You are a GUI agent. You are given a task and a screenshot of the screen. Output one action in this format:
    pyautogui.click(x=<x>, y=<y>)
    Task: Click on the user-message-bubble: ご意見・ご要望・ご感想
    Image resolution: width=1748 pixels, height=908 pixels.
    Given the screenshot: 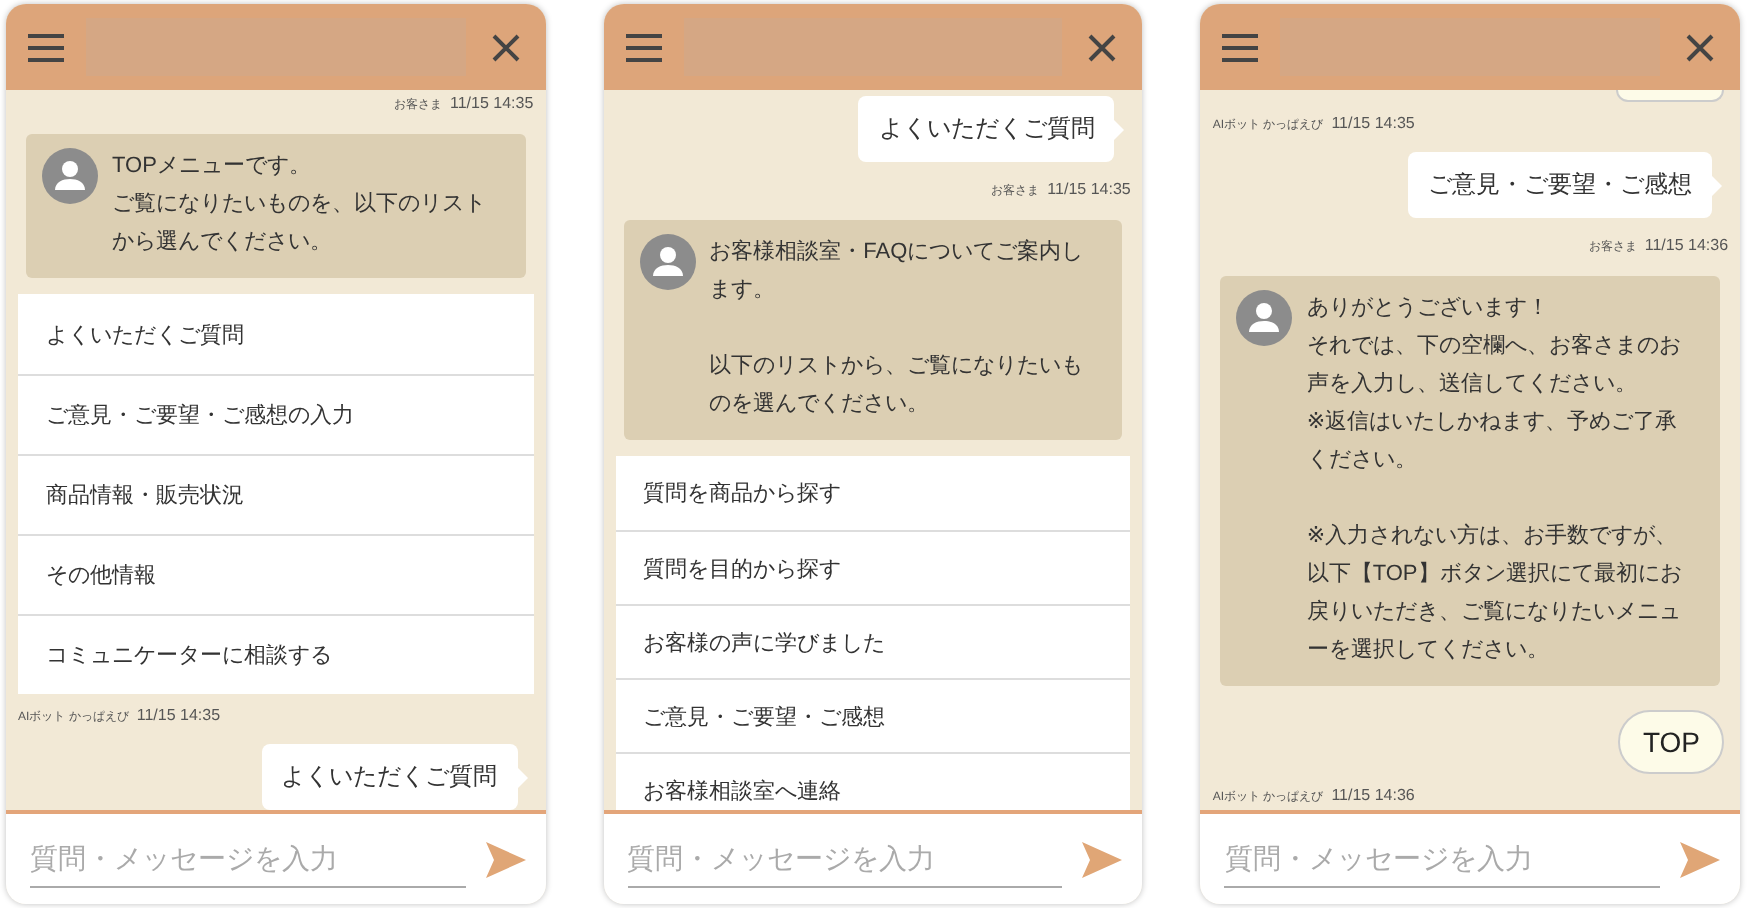 What is the action you would take?
    pyautogui.click(x=1565, y=185)
    